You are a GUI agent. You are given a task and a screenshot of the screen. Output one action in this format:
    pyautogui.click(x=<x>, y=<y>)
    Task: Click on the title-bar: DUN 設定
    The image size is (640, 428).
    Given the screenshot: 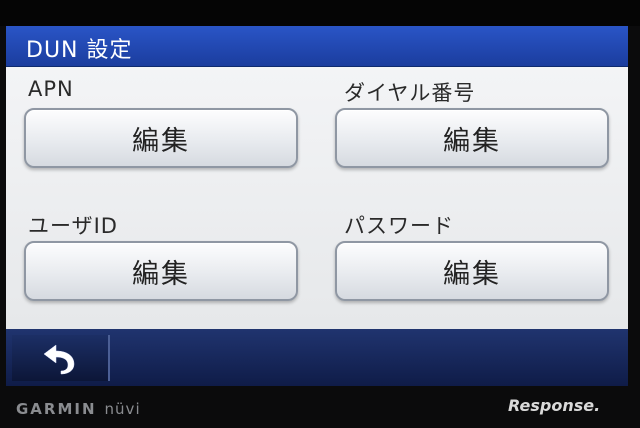 What is the action you would take?
    pyautogui.click(x=317, y=46)
    